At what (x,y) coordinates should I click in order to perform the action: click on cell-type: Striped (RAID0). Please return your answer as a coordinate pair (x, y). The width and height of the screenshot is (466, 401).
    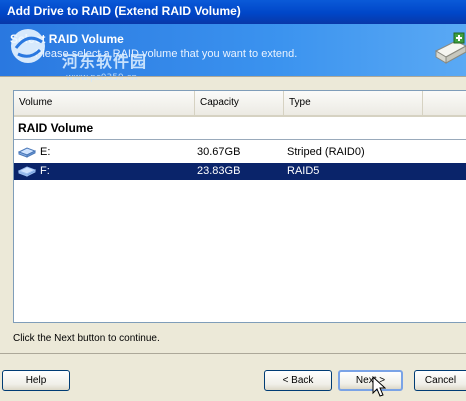
    Looking at the image, I should click on (326, 152).